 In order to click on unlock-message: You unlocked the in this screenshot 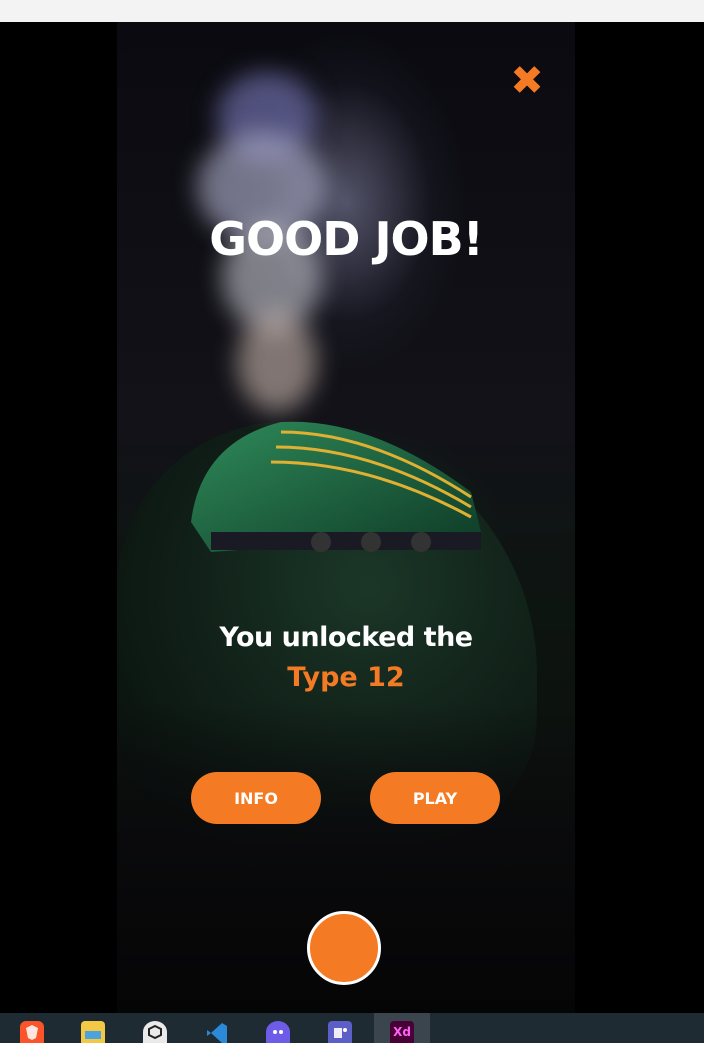, I will do `click(346, 637)`.